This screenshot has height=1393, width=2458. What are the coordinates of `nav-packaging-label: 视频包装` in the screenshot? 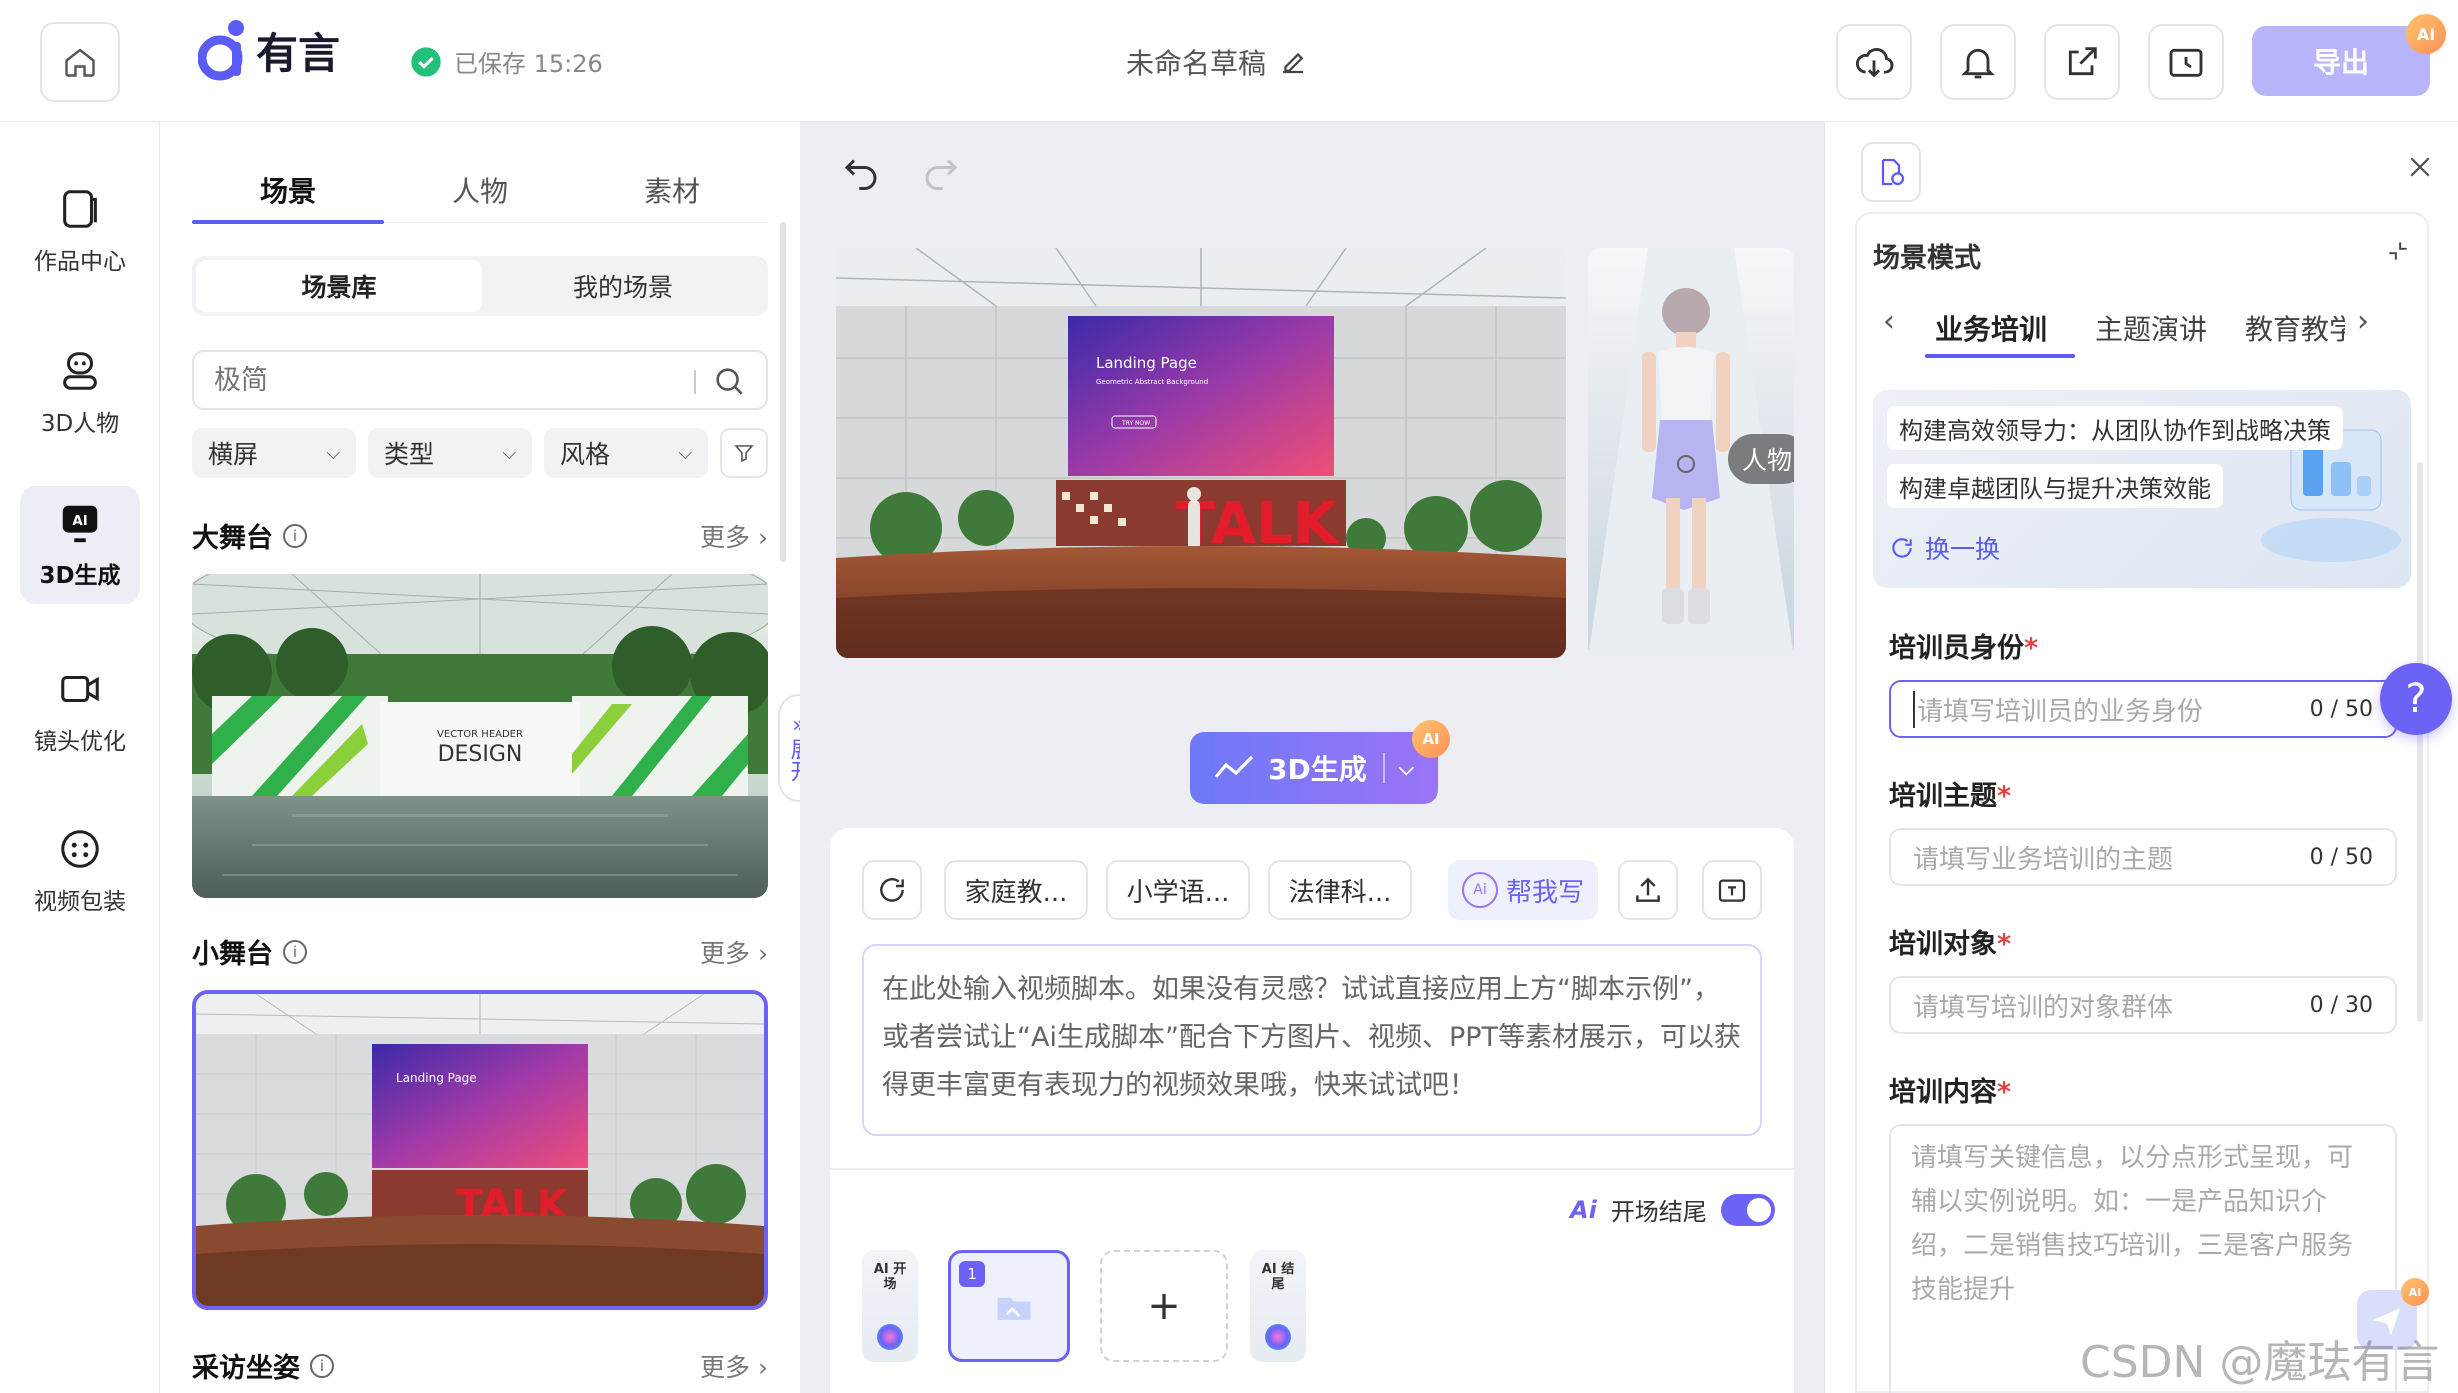 It's located at (80, 902).